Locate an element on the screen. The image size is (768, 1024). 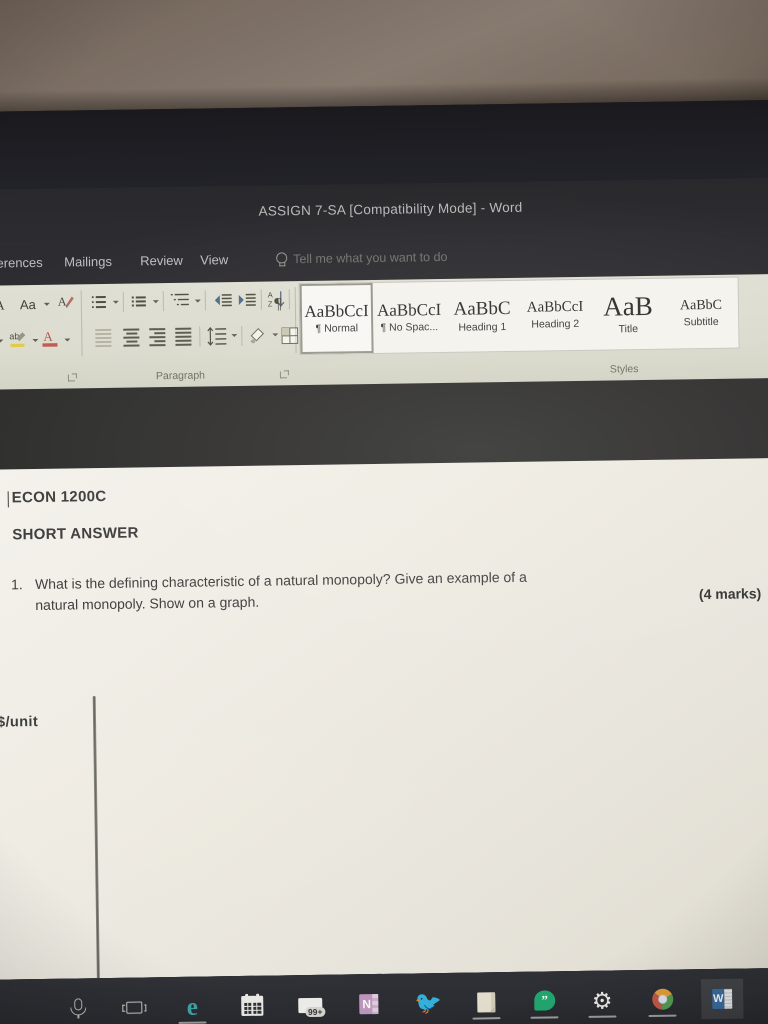
clear-formatting-icon: A is located at coordinates (66, 302).